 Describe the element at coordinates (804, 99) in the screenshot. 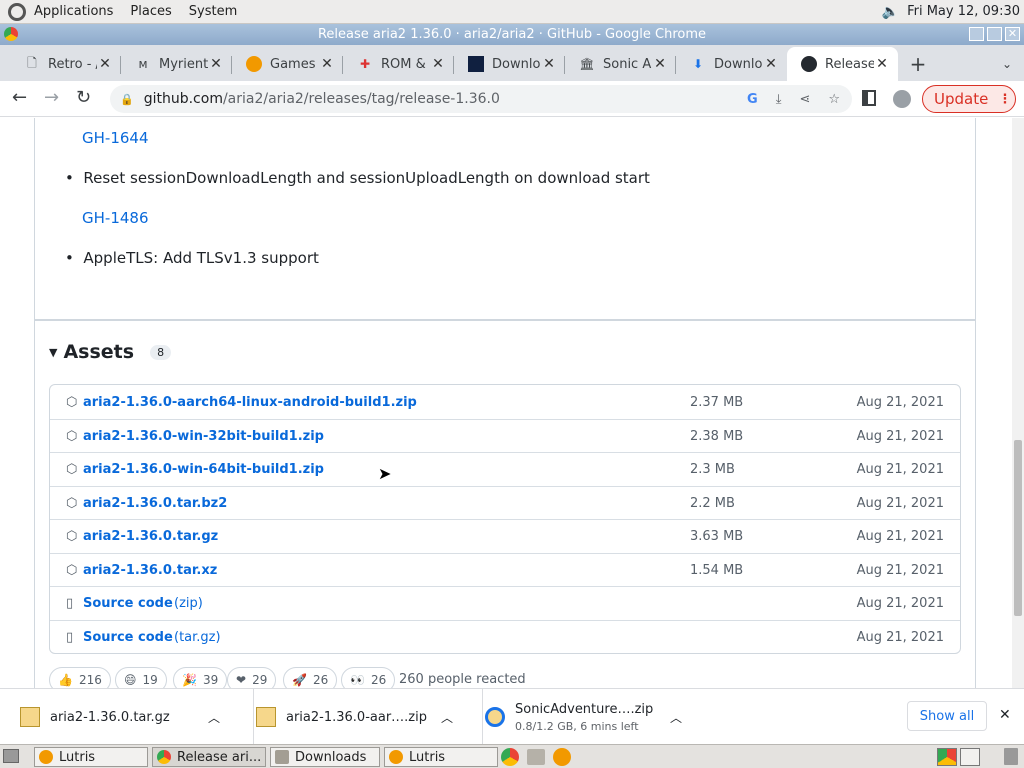

I see `share-icon: ⋖` at that location.